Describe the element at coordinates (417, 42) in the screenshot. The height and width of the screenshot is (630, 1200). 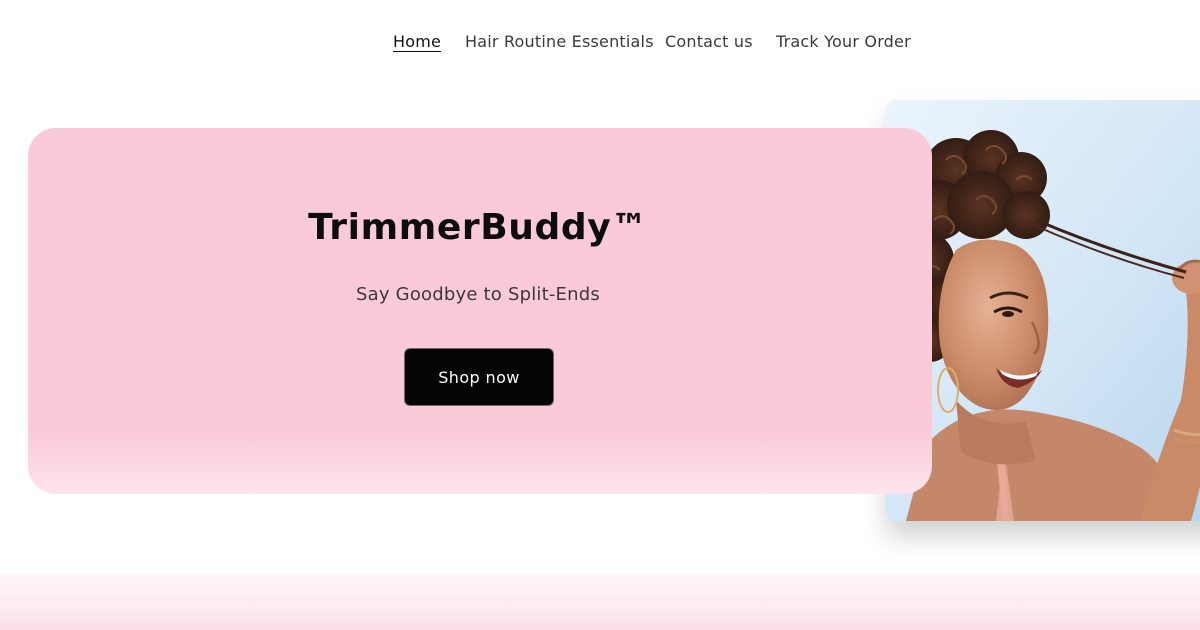
I see `nav-link-home: Home` at that location.